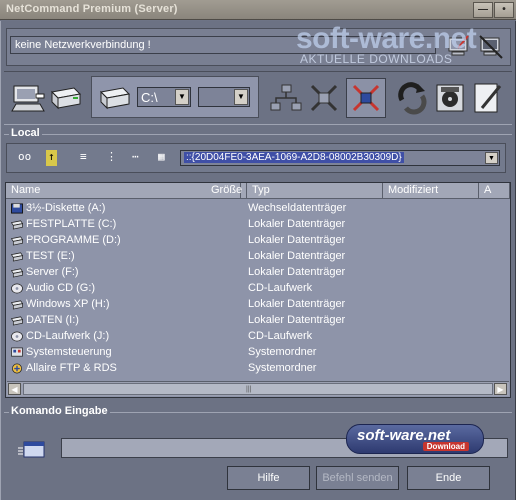  Describe the element at coordinates (135, 158) in the screenshot. I see `list-view-icon: ⋯` at that location.